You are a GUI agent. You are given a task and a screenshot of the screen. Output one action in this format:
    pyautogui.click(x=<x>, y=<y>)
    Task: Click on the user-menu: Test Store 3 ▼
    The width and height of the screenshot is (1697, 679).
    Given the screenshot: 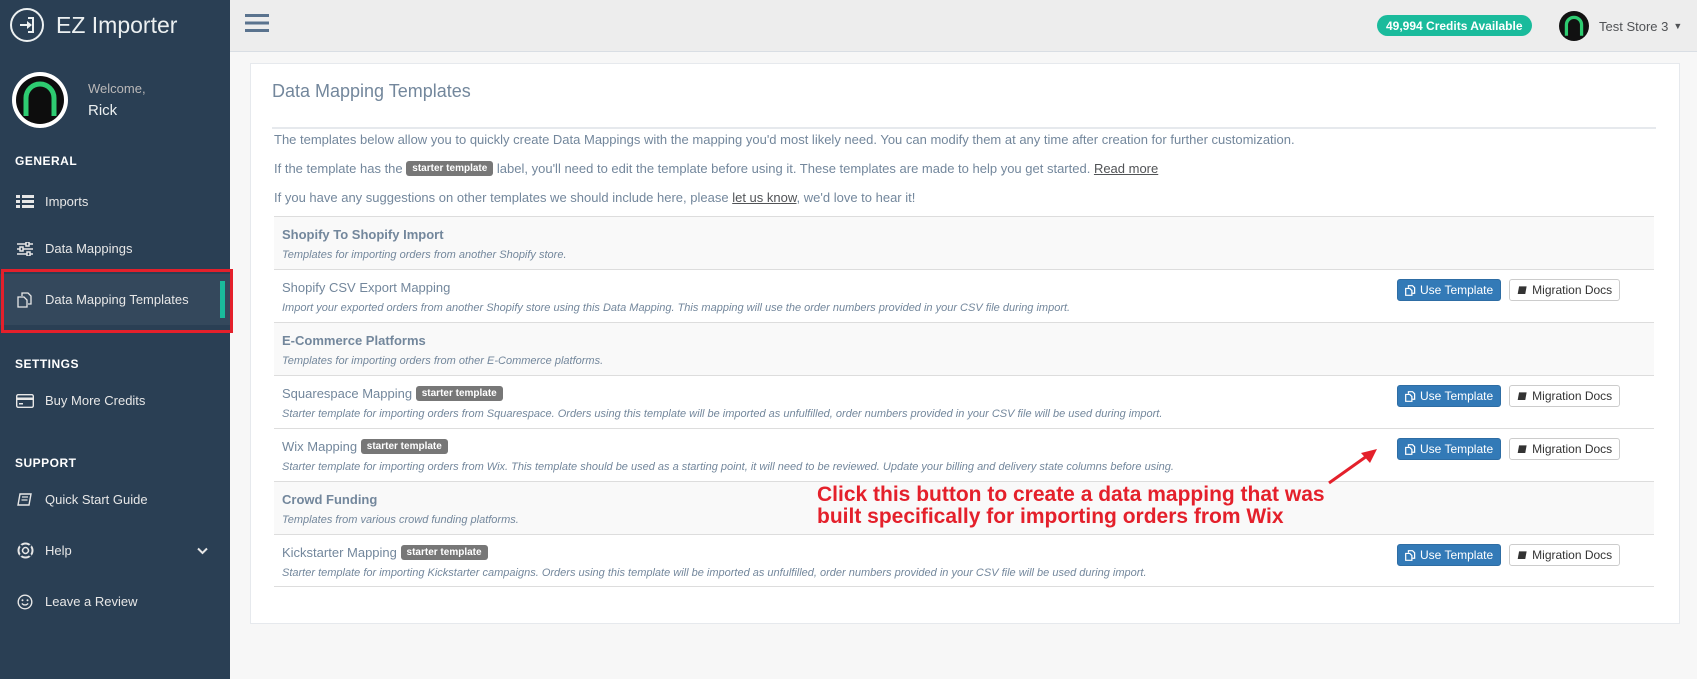 What is the action you would take?
    pyautogui.click(x=1620, y=26)
    